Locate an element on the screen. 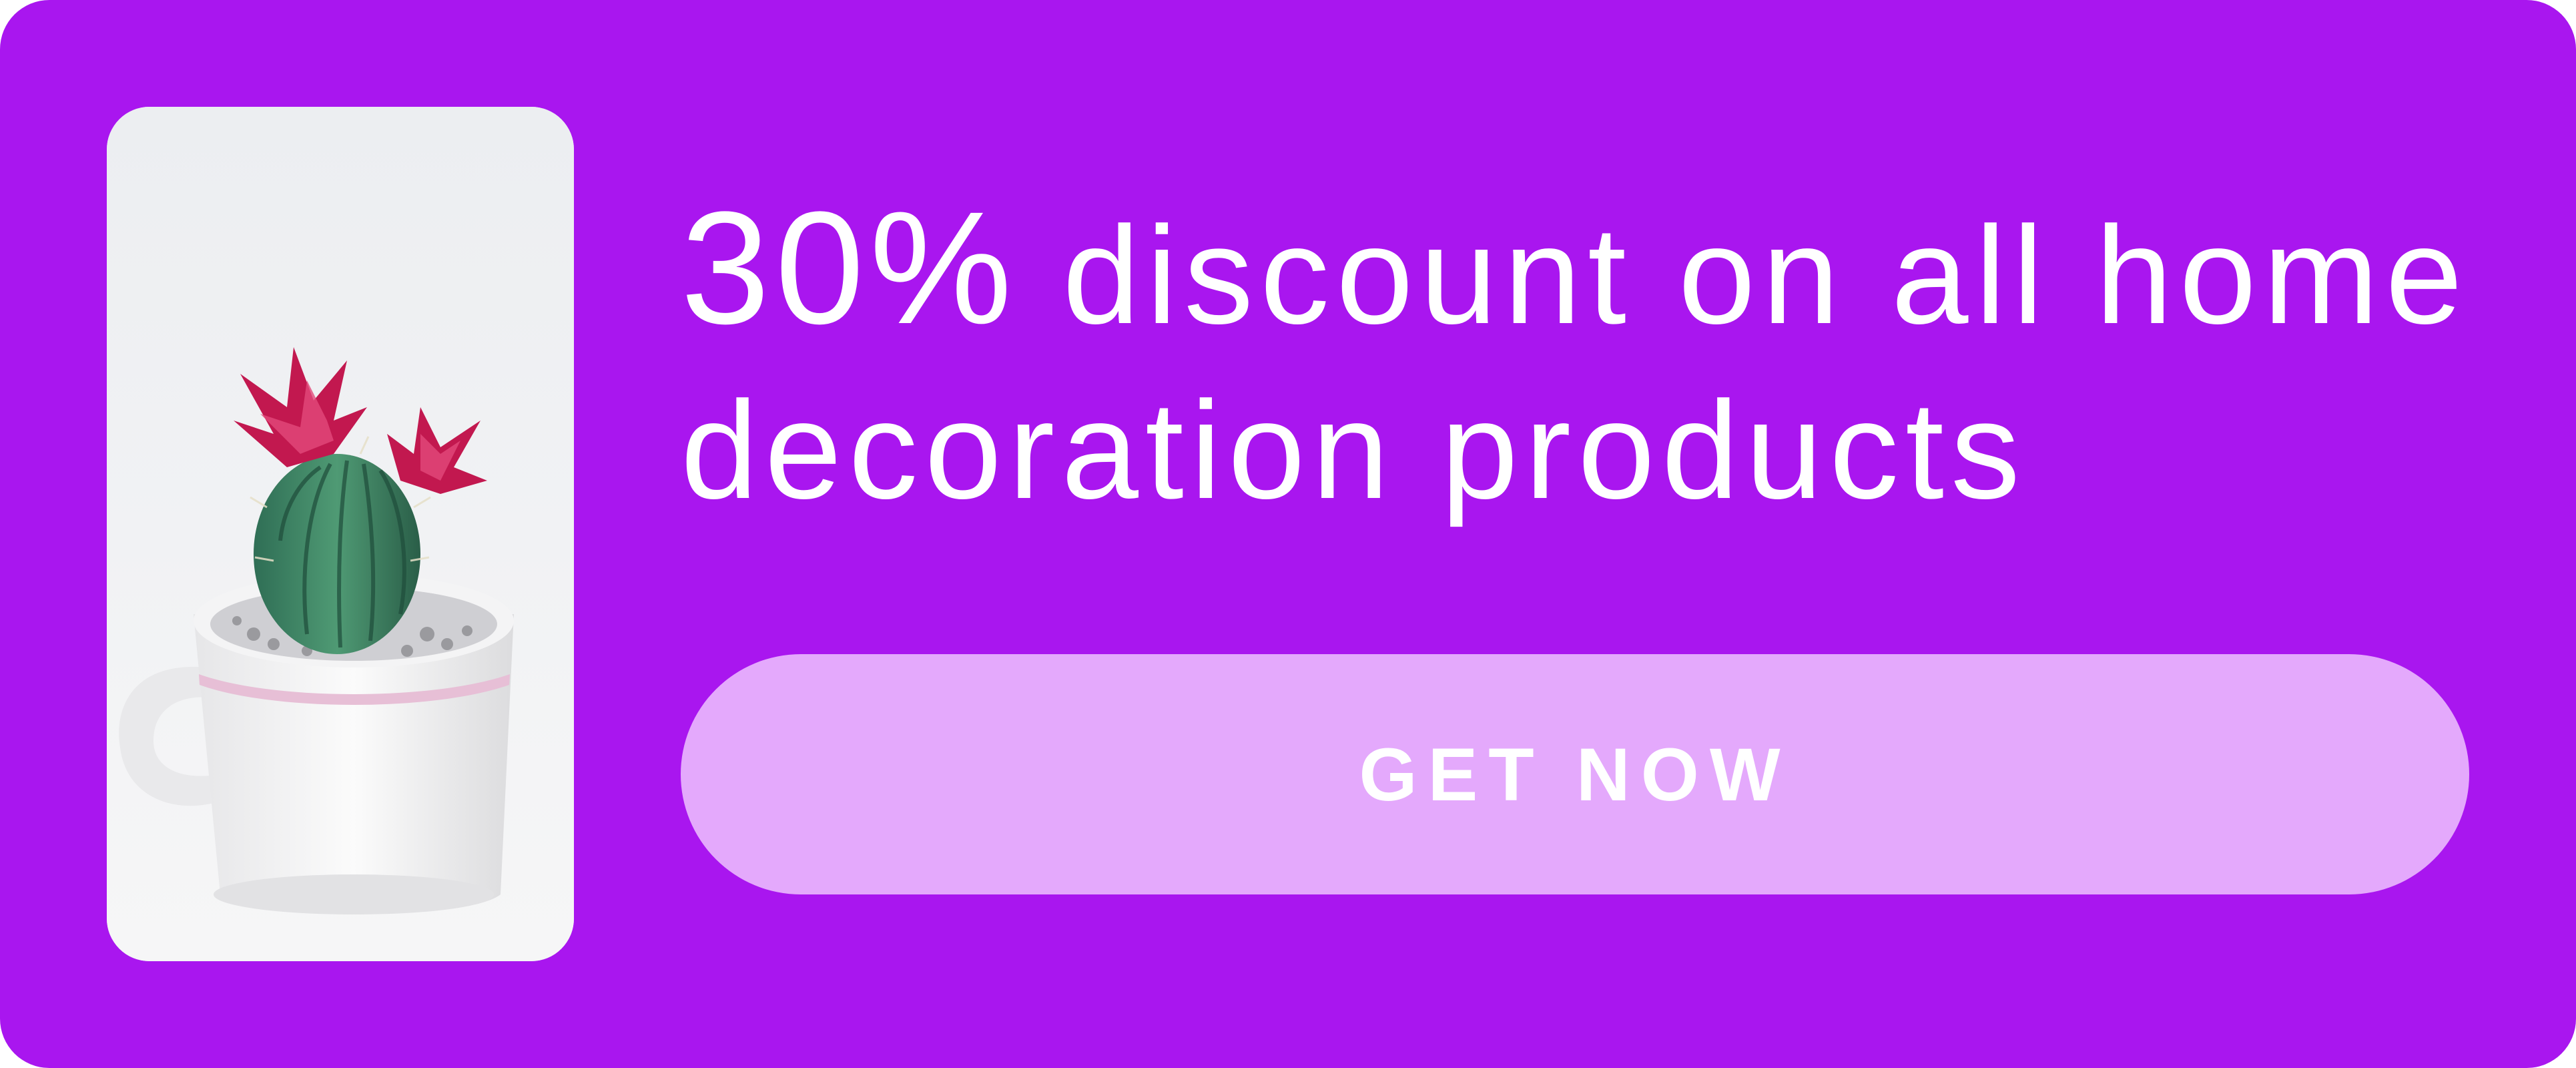 The height and width of the screenshot is (1068, 2576). discount-percent: 30% is located at coordinates (849, 267).